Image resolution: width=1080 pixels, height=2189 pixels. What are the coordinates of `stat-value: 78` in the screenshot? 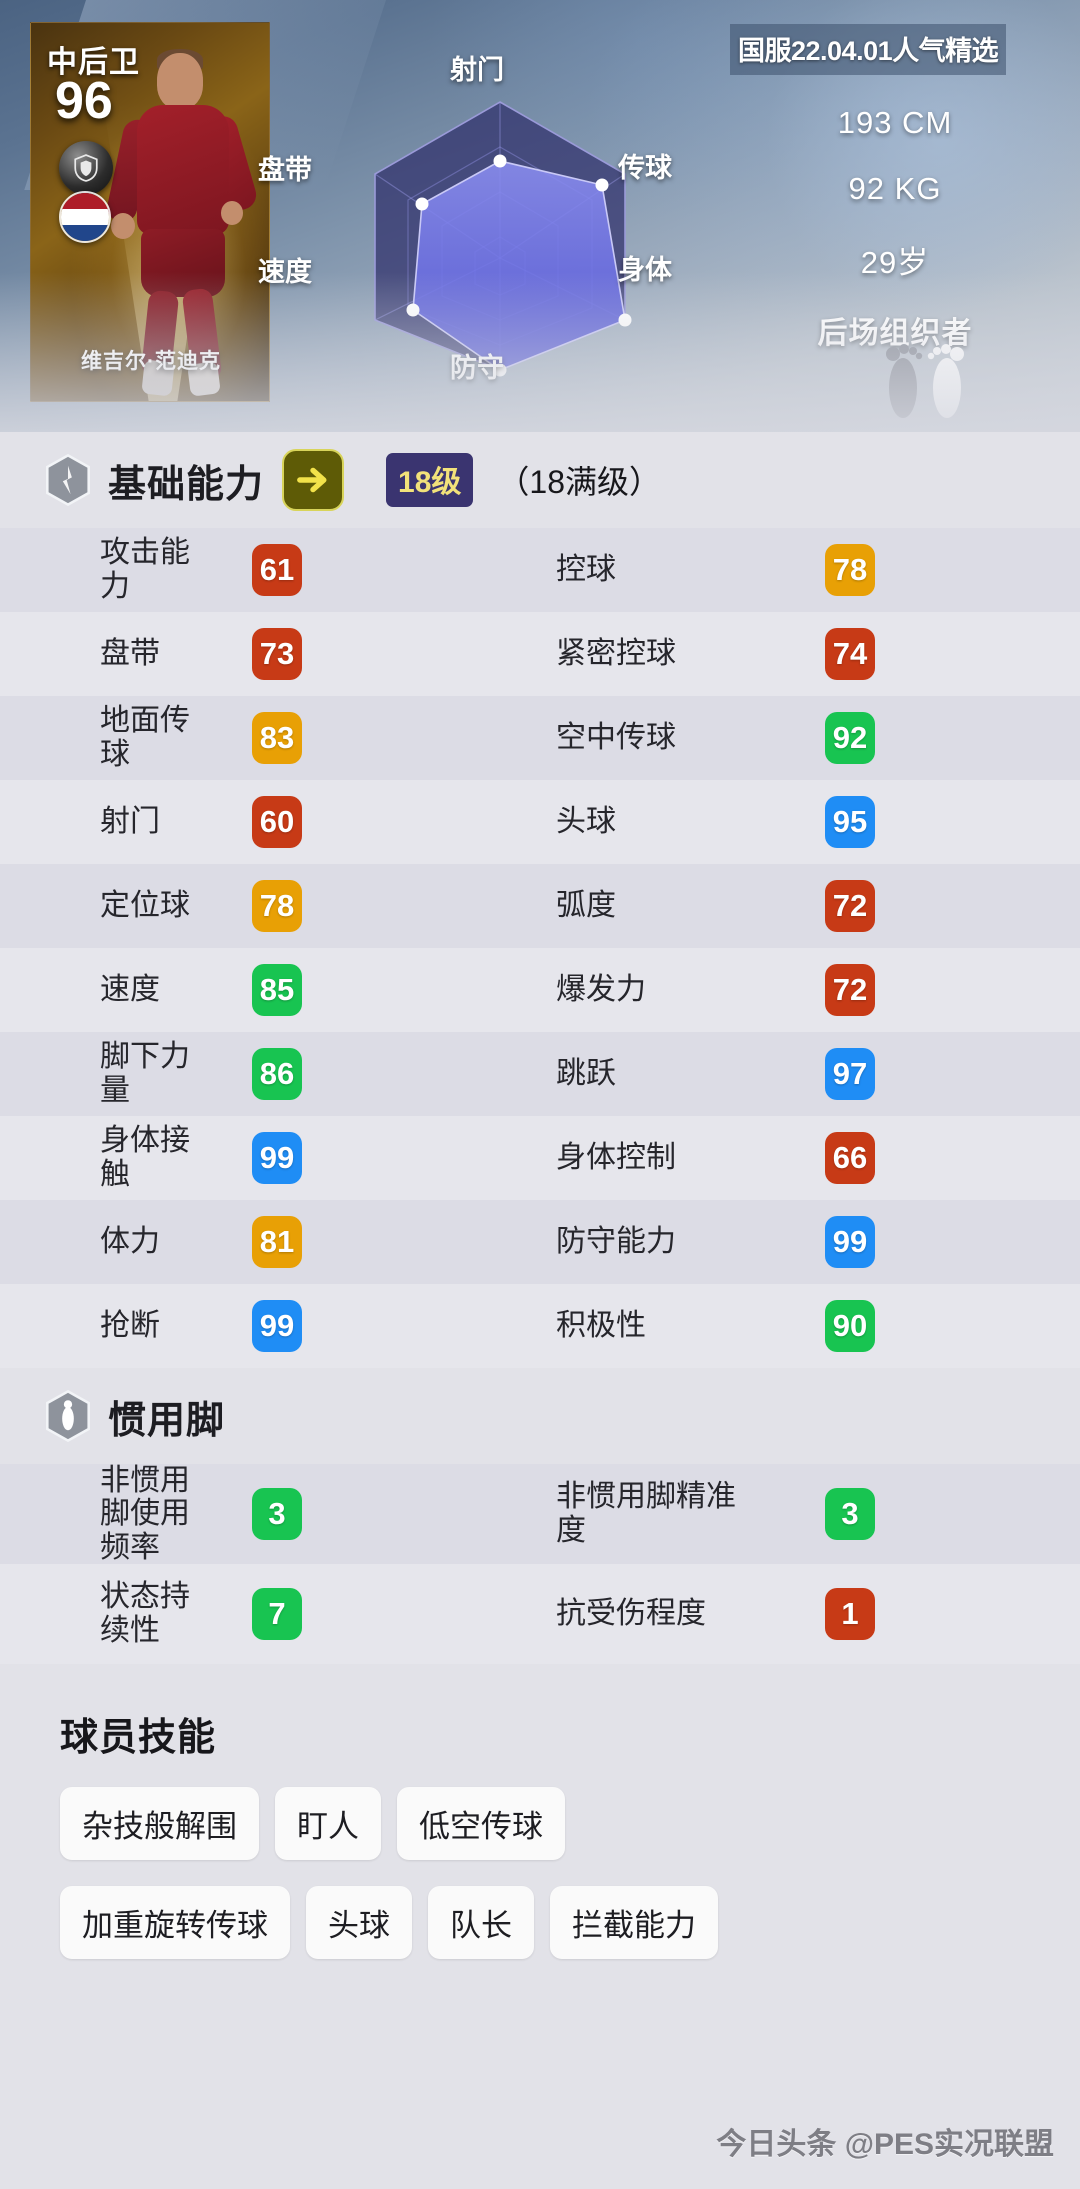 It's located at (277, 906).